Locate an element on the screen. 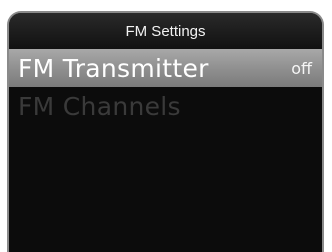 The image size is (332, 252). menu-item-label: FM Channels is located at coordinates (99, 106).